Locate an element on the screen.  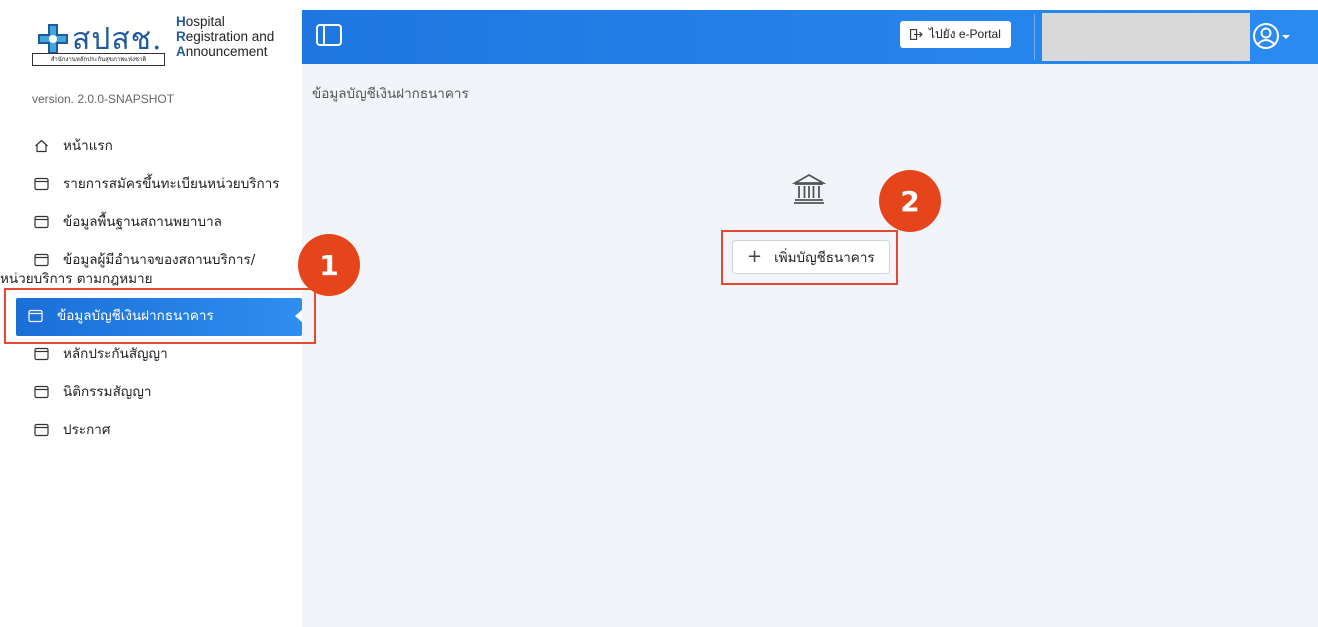
sidebar-item-label: รายการสมัครขึ้นทะเบียนหน่วยบริการ is located at coordinates (171, 184).